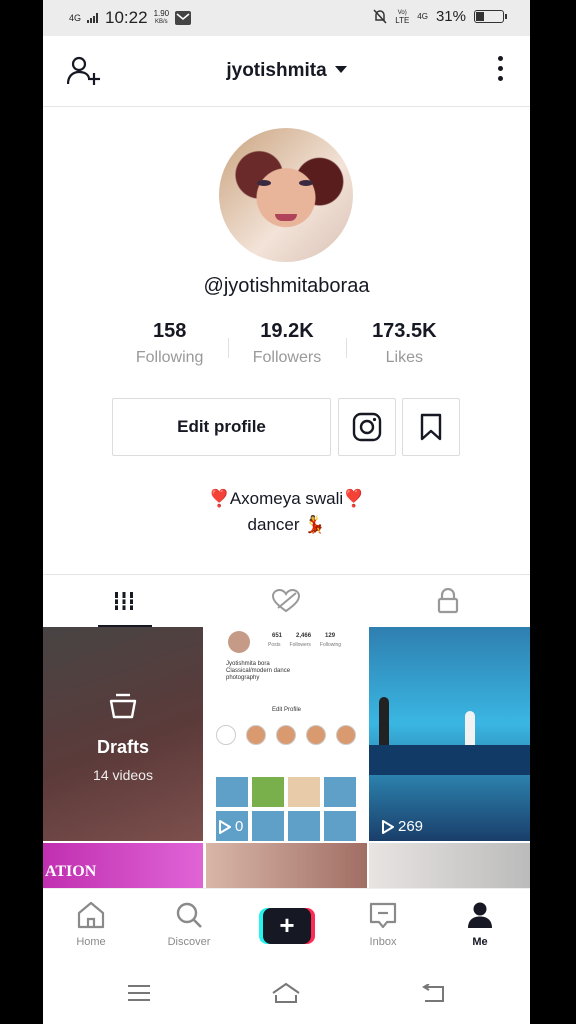 Image resolution: width=576 pixels, height=1024 pixels. What do you see at coordinates (306, 183) in the screenshot?
I see `avatar-eye-right` at bounding box center [306, 183].